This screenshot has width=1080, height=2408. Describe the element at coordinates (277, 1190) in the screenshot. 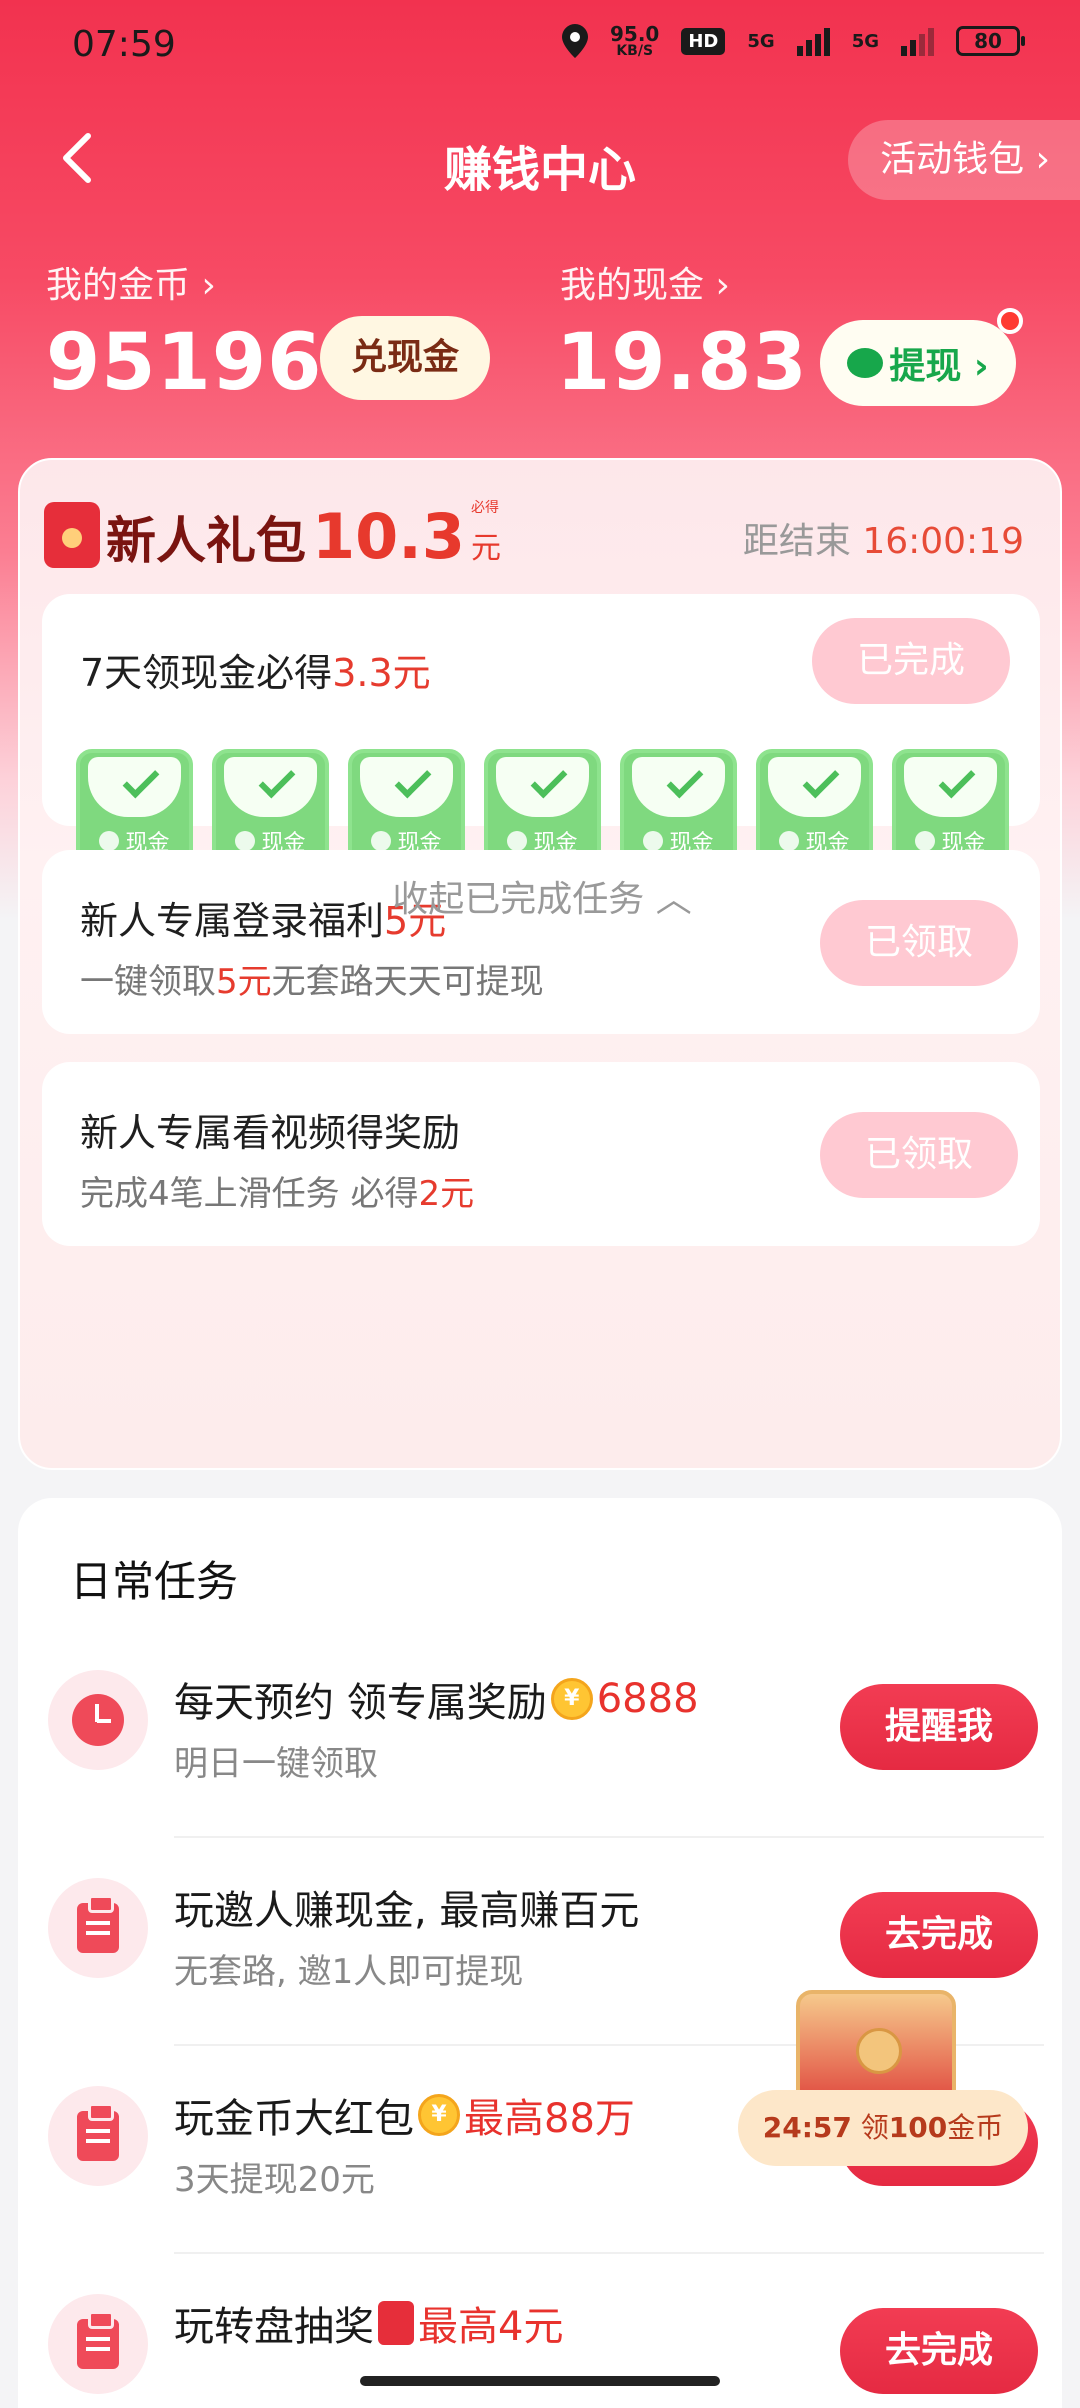

I see `video-bonus-desc: 完成4笔上滑任务 必得2元` at that location.